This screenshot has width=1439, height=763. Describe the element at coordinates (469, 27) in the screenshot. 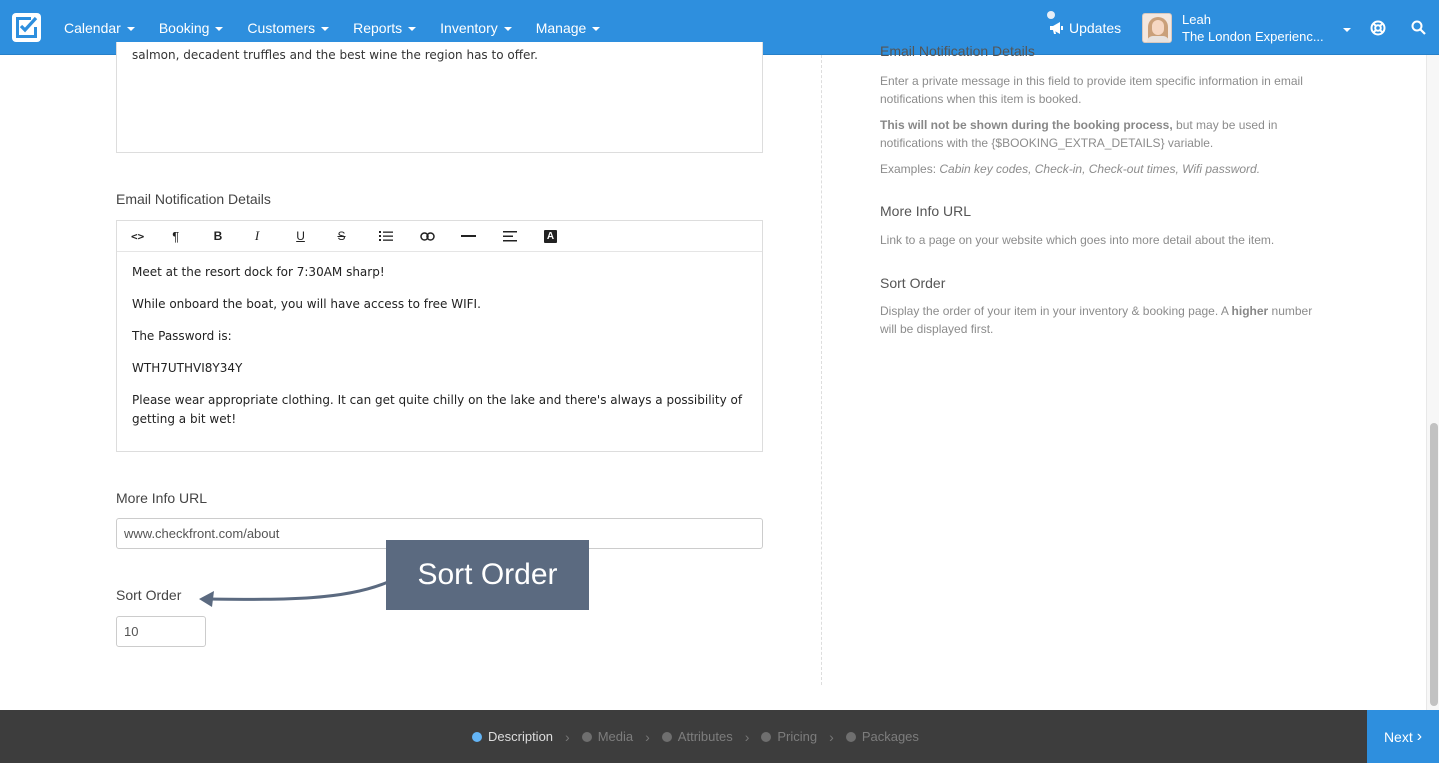

I see `nav-inventory-label: Inventory` at that location.